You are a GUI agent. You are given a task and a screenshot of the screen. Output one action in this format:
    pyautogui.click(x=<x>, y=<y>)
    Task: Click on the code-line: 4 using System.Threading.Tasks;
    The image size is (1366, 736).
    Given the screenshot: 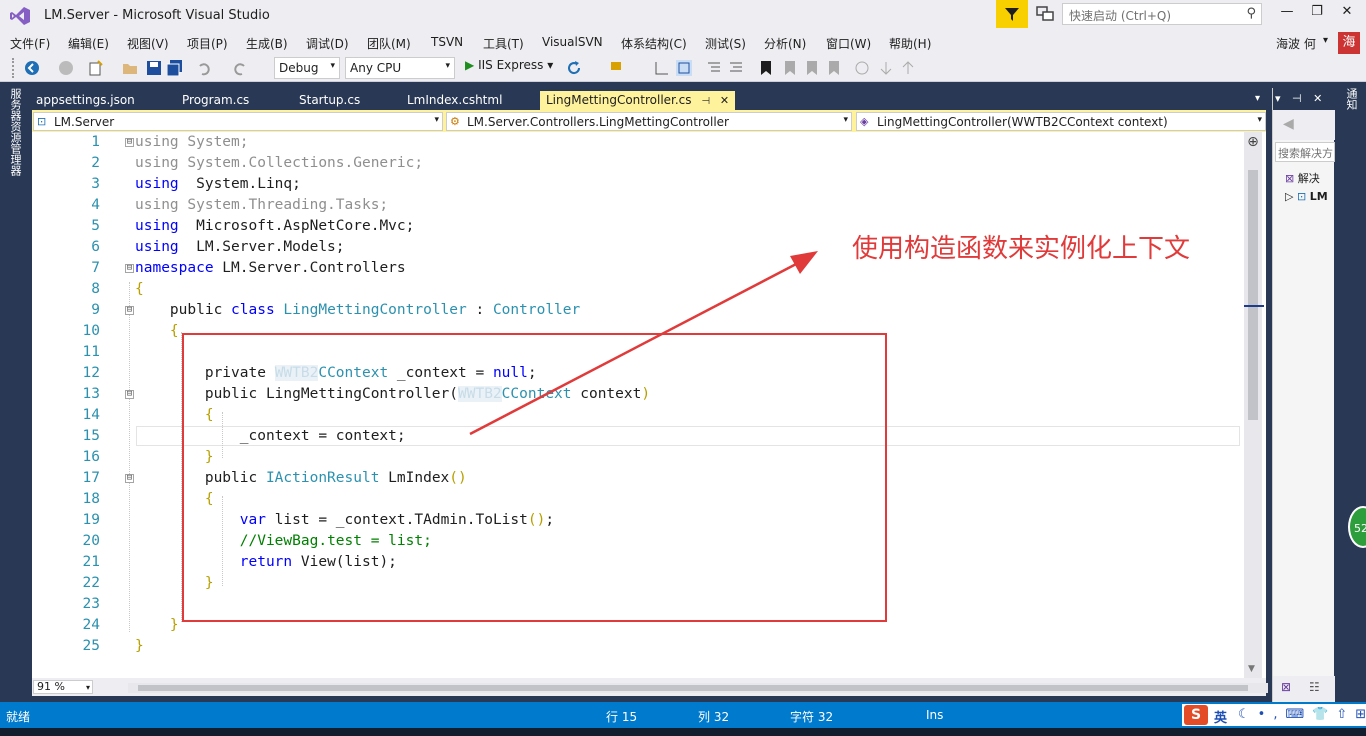 What is the action you would take?
    pyautogui.click(x=637, y=205)
    